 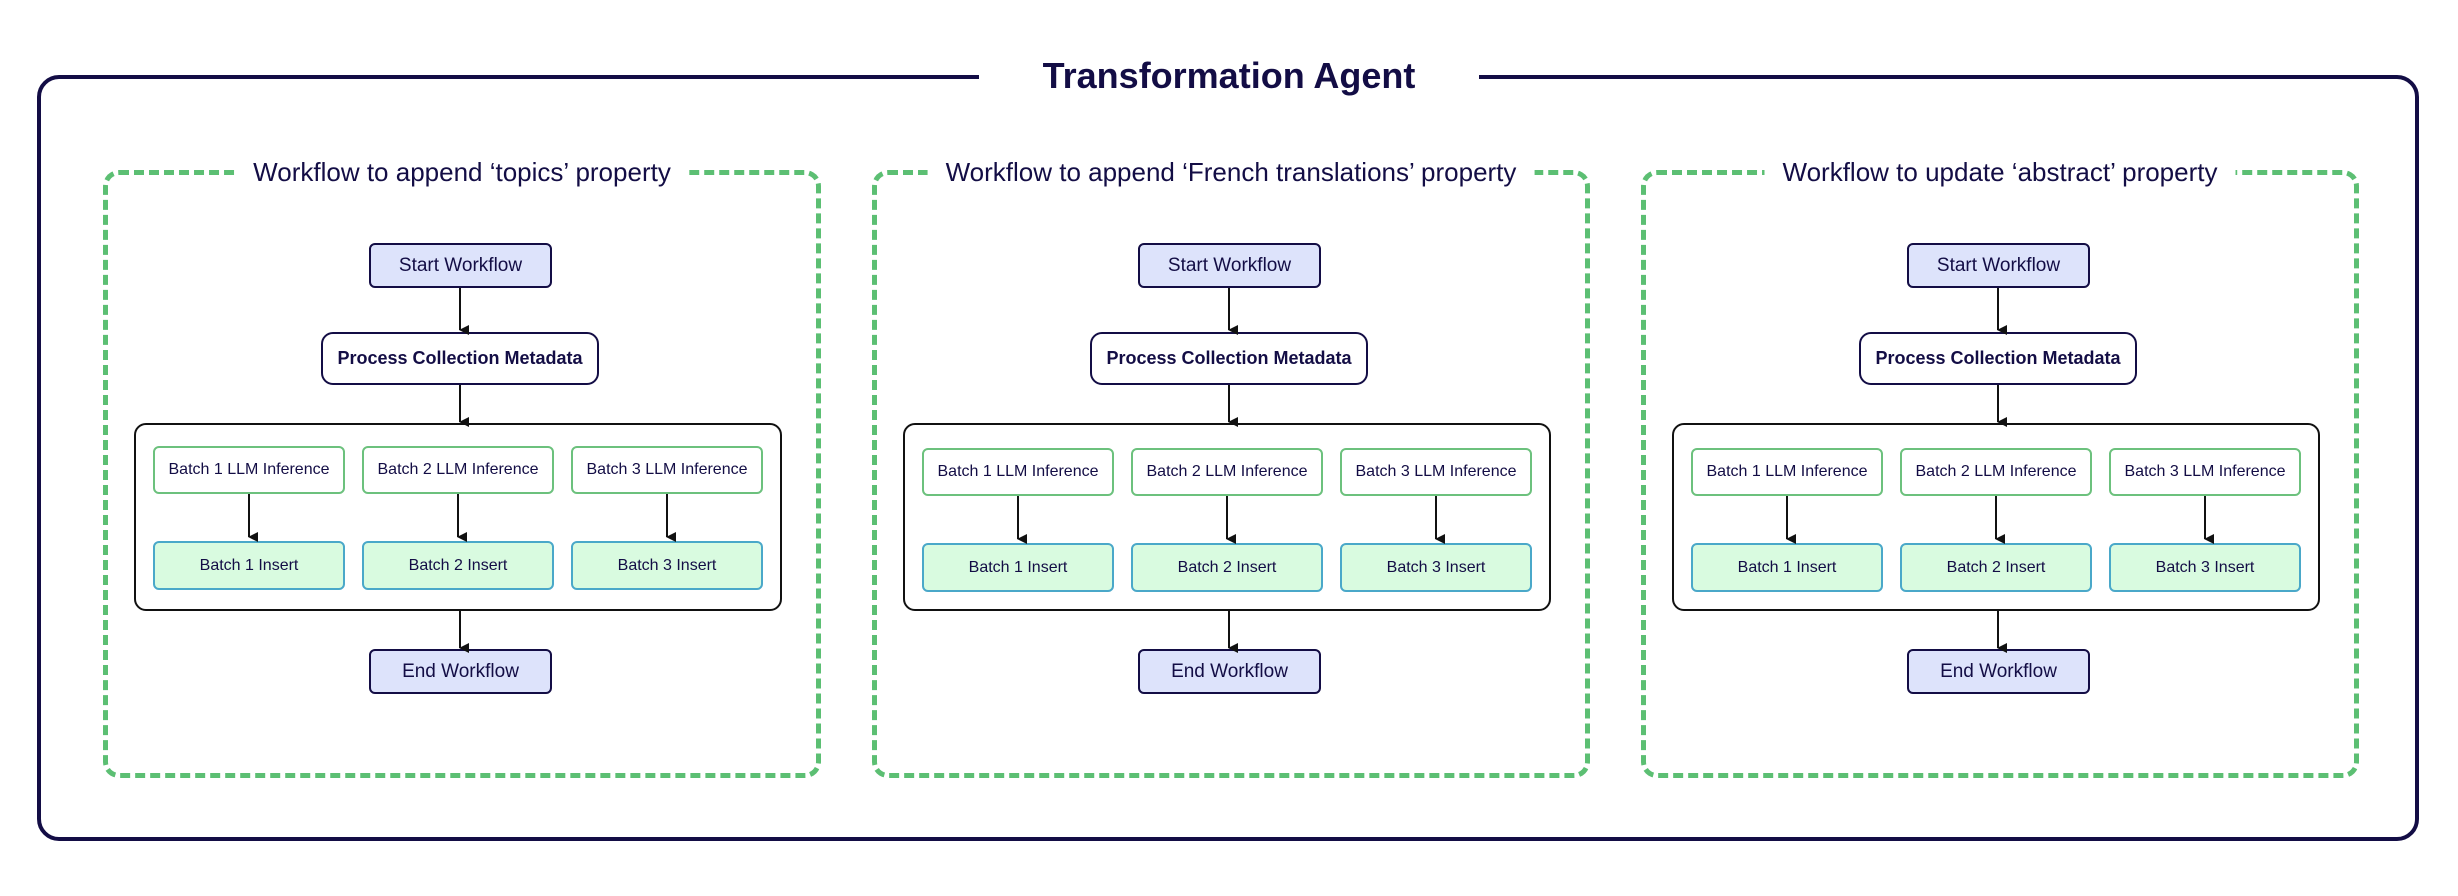 I want to click on workflow-title: Workflow to update ‘abstract’ property, so click(x=2000, y=172).